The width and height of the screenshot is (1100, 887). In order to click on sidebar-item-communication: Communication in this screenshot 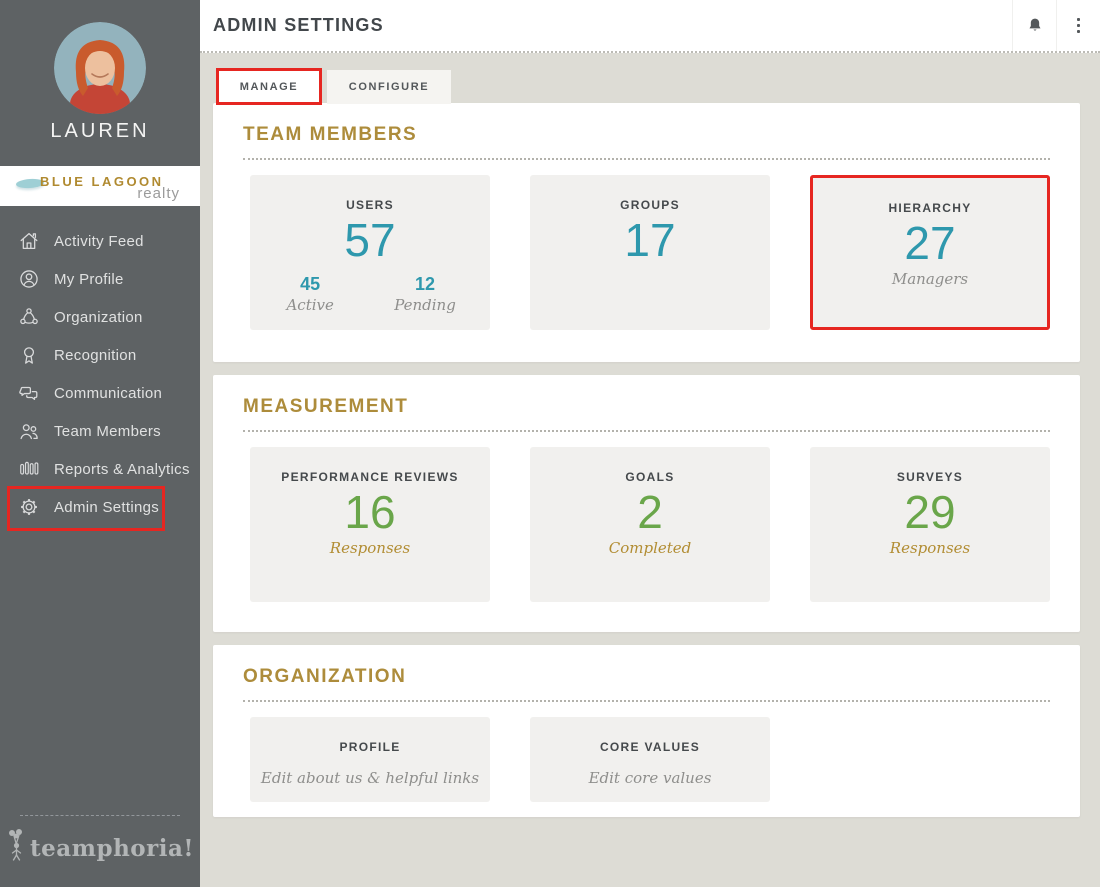, I will do `click(100, 393)`.